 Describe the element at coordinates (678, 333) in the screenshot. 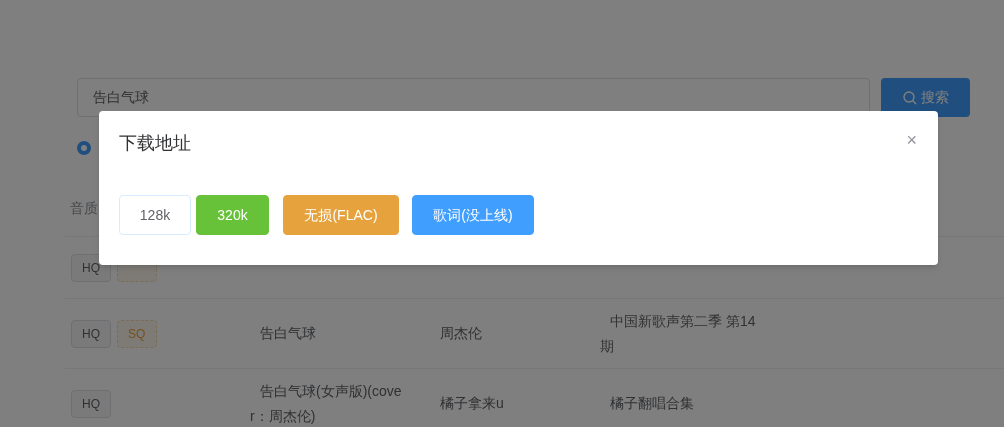

I see `album-name: 中国新歌声第二季 第14期` at that location.